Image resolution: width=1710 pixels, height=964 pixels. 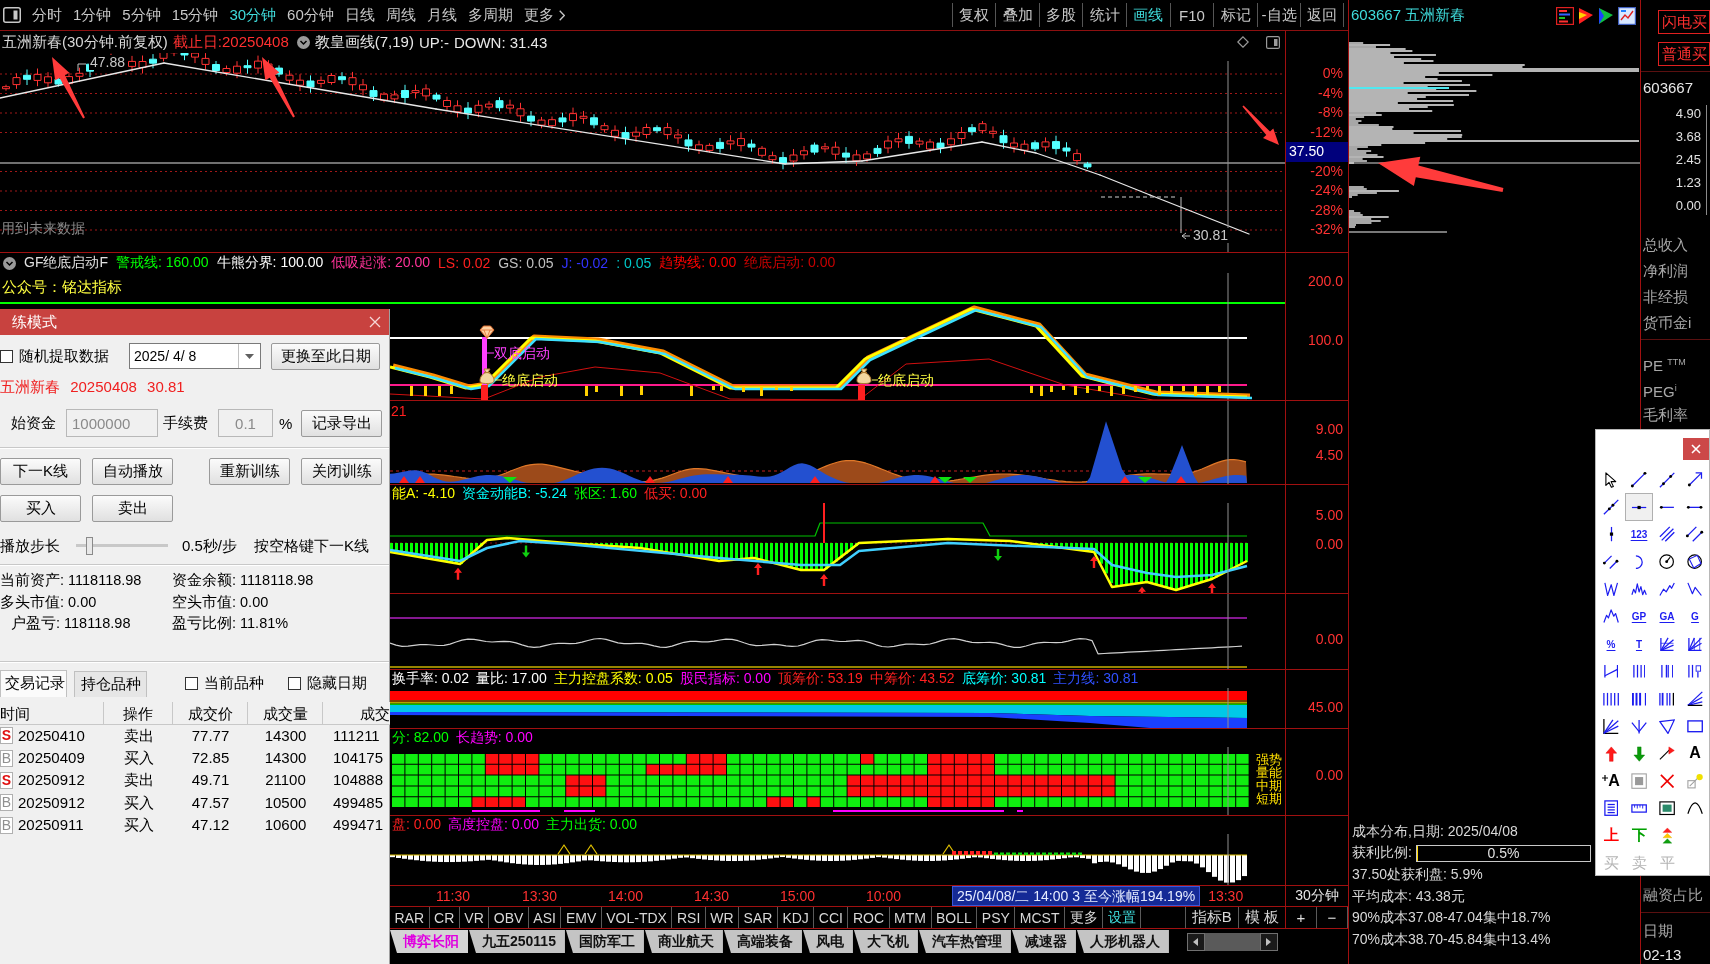 What do you see at coordinates (341, 471) in the screenshot?
I see `dialog-button: 关闭训练` at bounding box center [341, 471].